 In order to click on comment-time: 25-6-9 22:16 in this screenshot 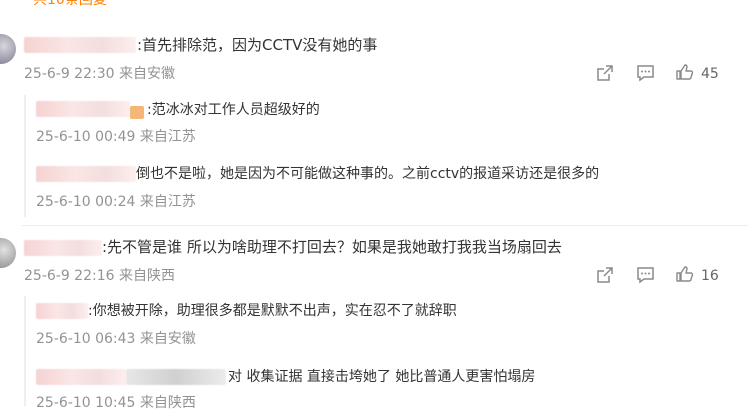, I will do `click(69, 276)`.